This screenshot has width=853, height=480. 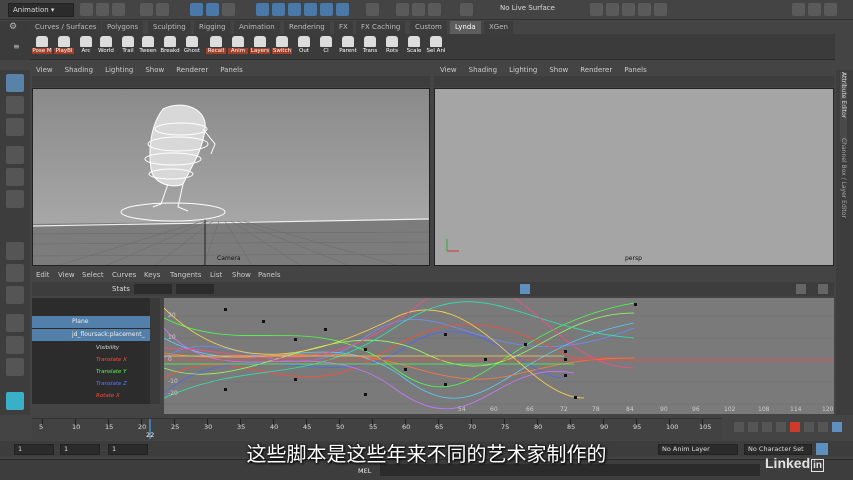 What do you see at coordinates (196, 9) in the screenshot?
I see `select-hierarchy-icon` at bounding box center [196, 9].